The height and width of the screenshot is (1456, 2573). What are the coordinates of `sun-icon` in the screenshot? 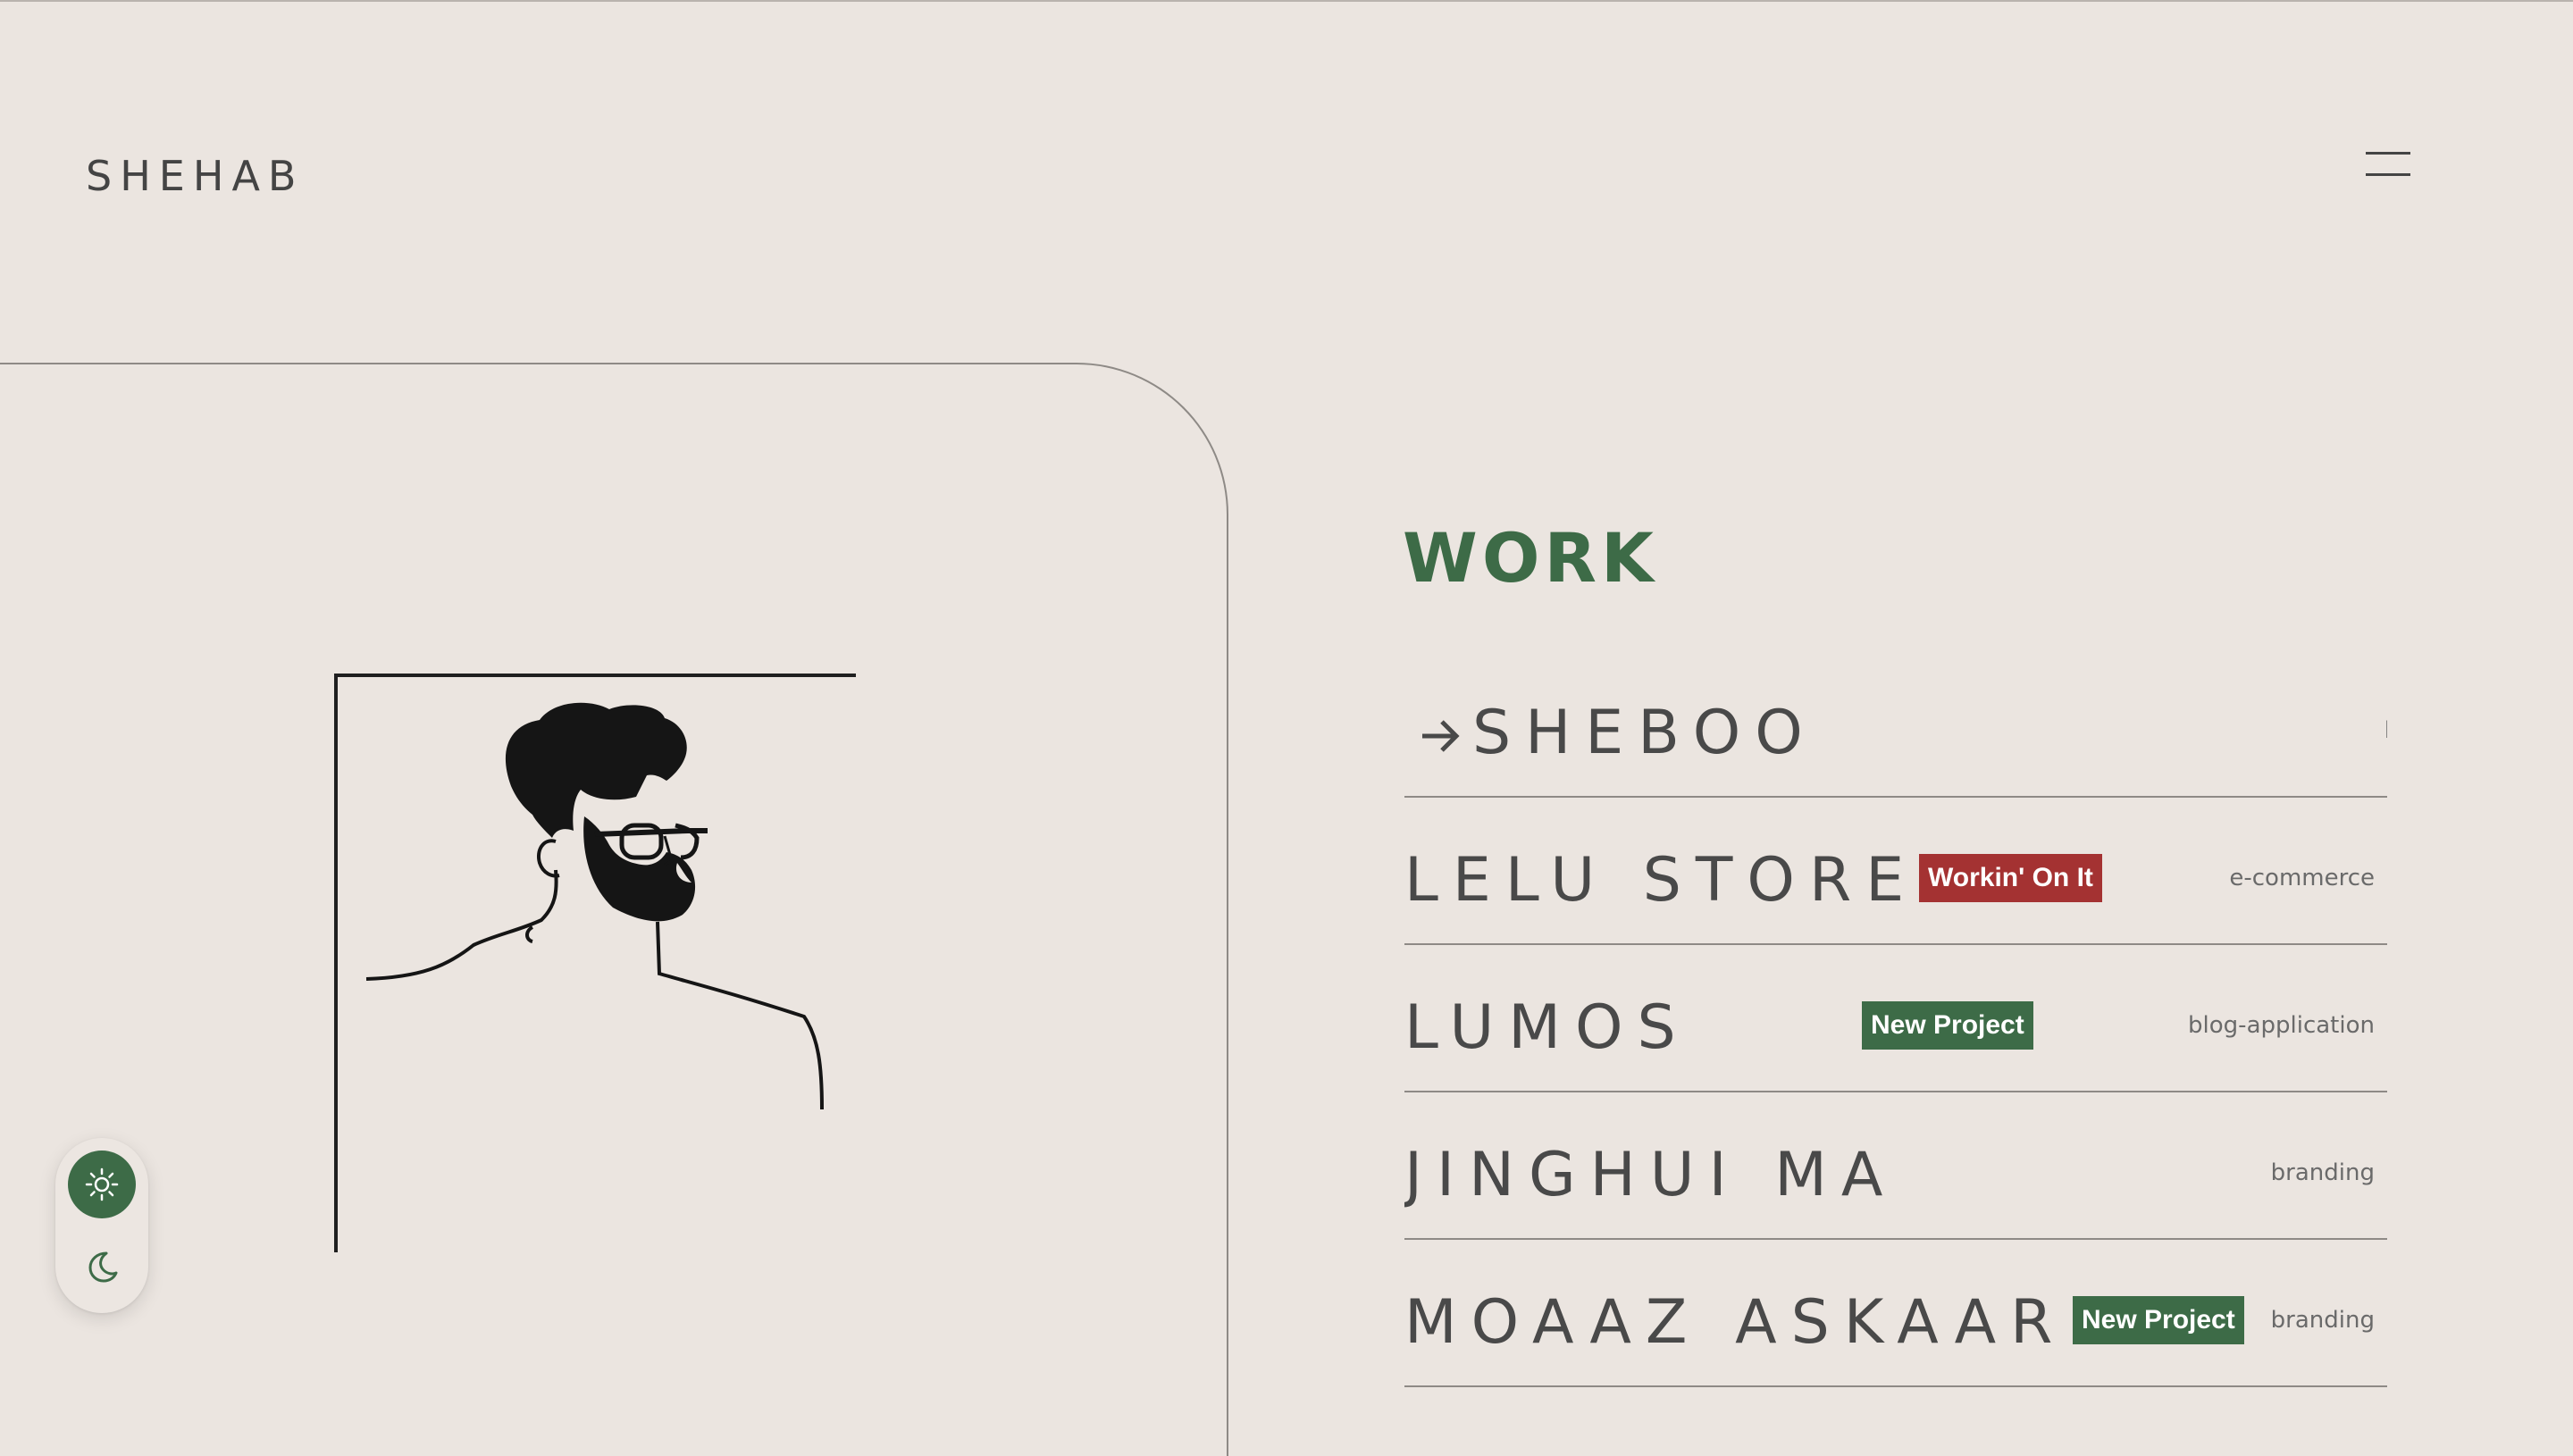 It's located at (102, 1184).